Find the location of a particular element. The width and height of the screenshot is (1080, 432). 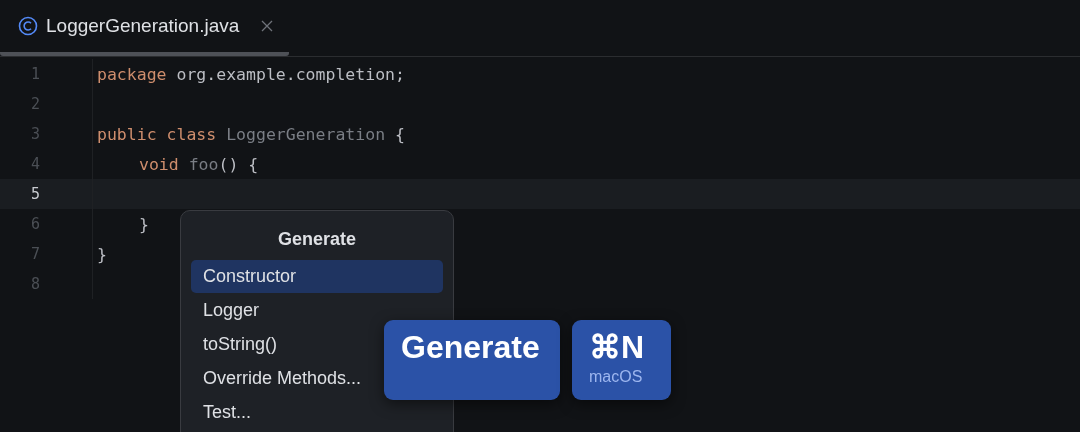

key-label: Generate is located at coordinates (470, 347).